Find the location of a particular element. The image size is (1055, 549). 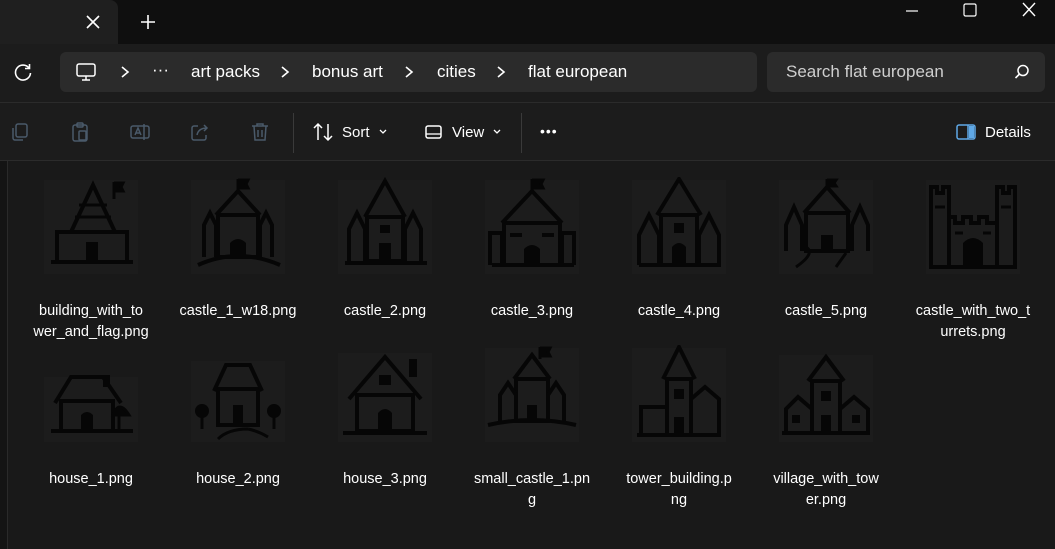

file-name: village_with_tow er.png is located at coordinates (826, 489).